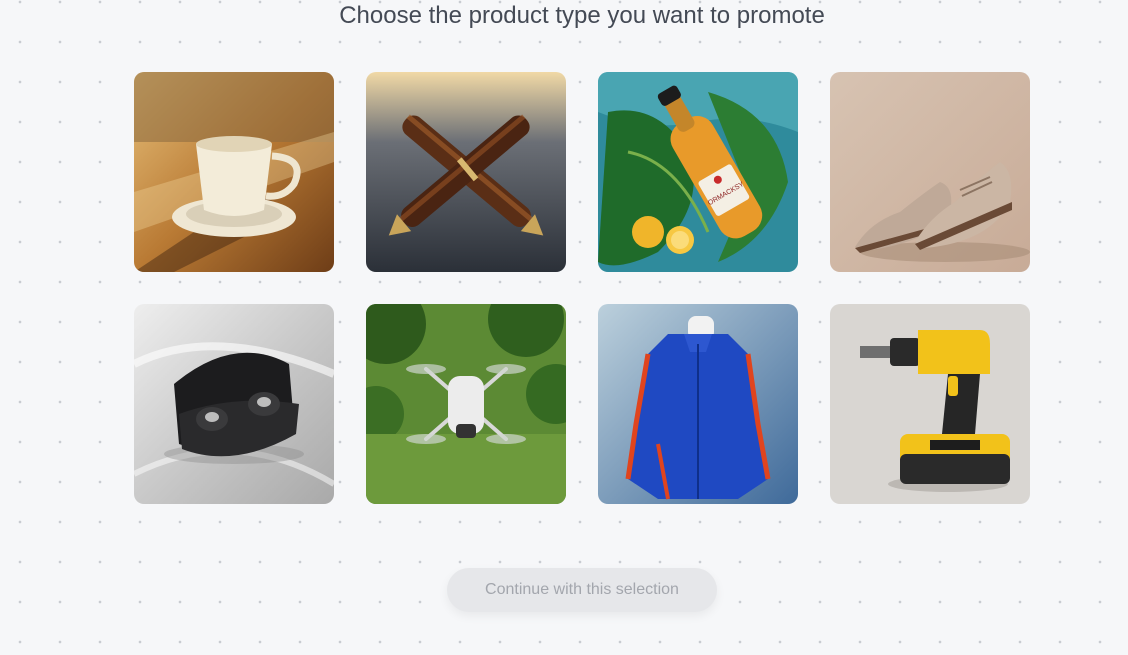 This screenshot has height=655, width=1128. I want to click on product-tile-earbuds, so click(234, 404).